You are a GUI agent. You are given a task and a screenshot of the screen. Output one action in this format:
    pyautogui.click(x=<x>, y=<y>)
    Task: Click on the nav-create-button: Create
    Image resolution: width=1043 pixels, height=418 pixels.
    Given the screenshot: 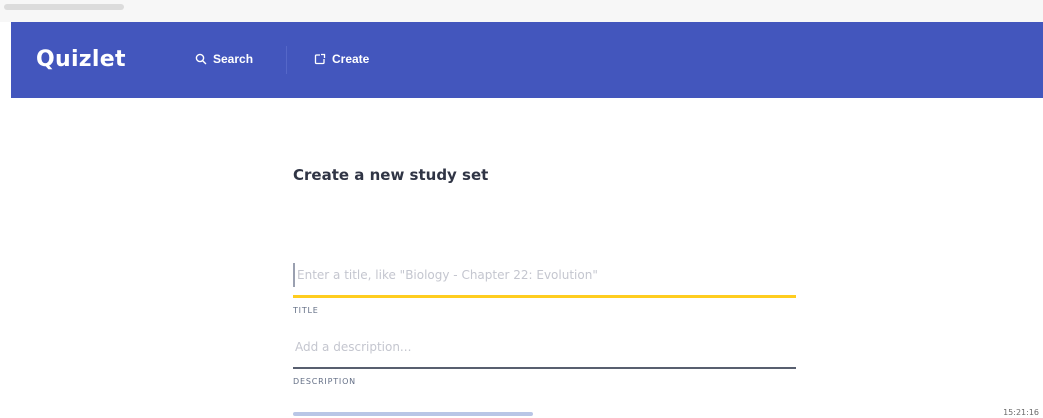 What is the action you would take?
    pyautogui.click(x=341, y=59)
    